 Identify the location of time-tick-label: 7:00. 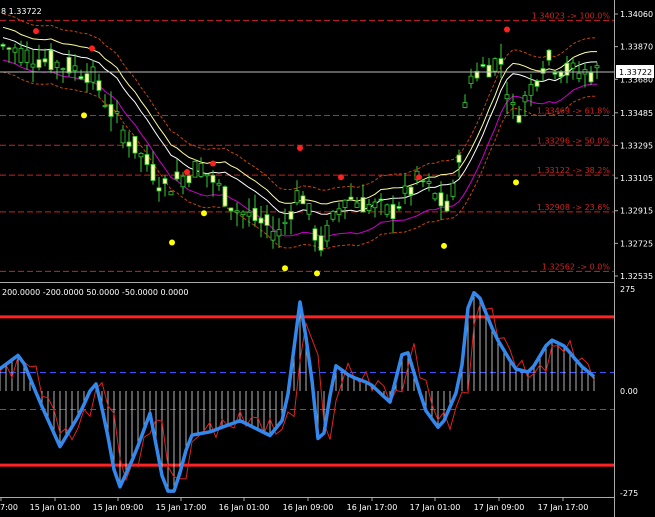
(9, 507).